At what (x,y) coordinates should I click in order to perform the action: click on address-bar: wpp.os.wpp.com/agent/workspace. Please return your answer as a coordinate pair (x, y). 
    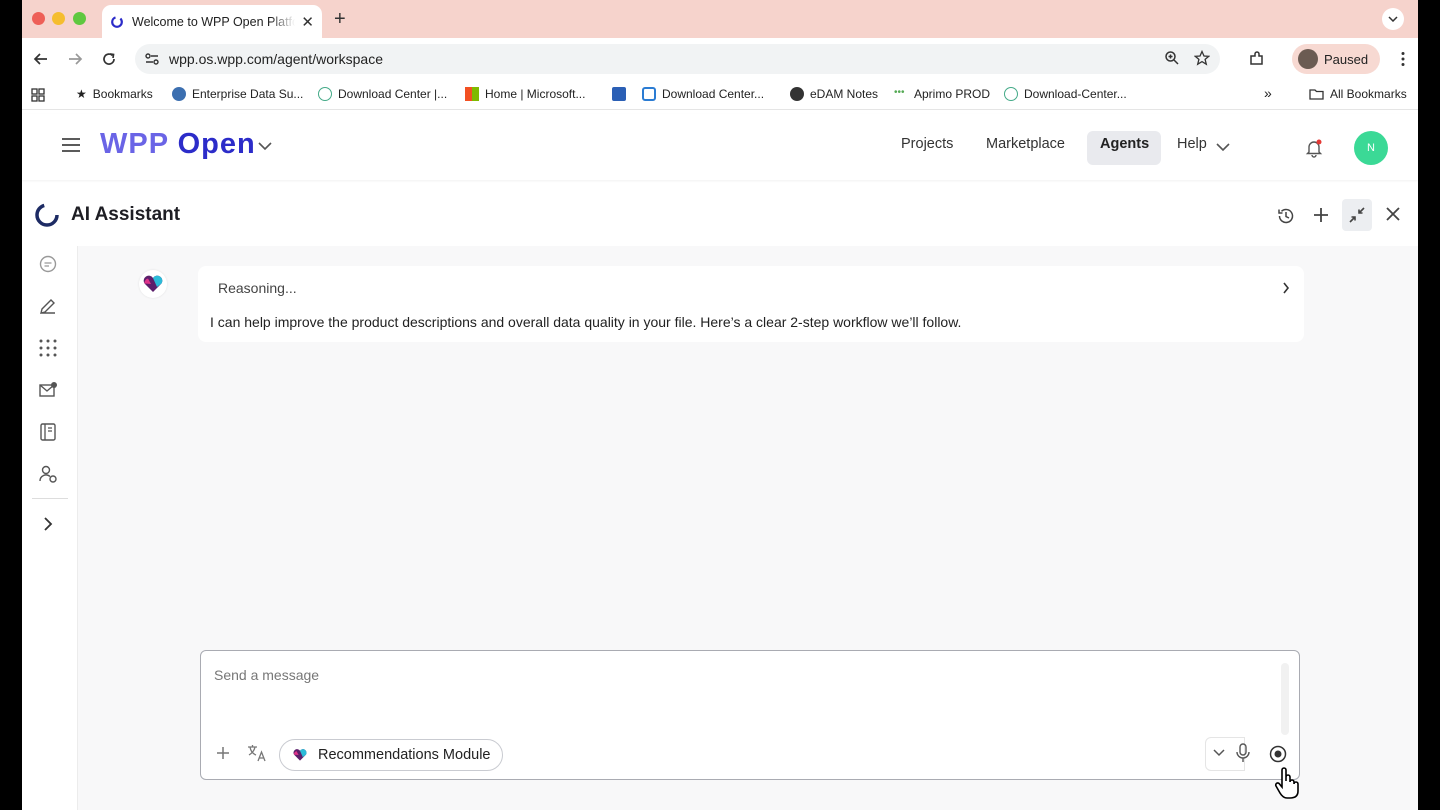
    Looking at the image, I should click on (677, 59).